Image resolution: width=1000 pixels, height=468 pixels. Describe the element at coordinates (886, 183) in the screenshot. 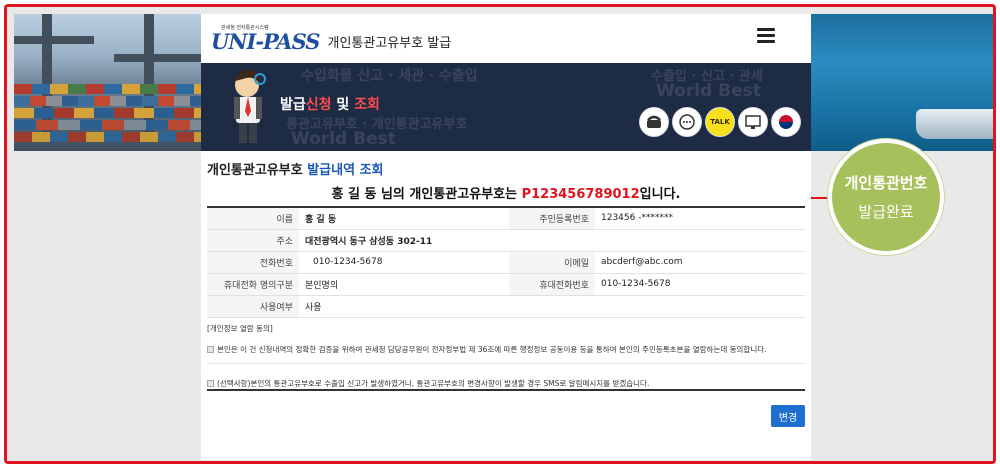

I see `callout-line1: 개인통관번호` at that location.